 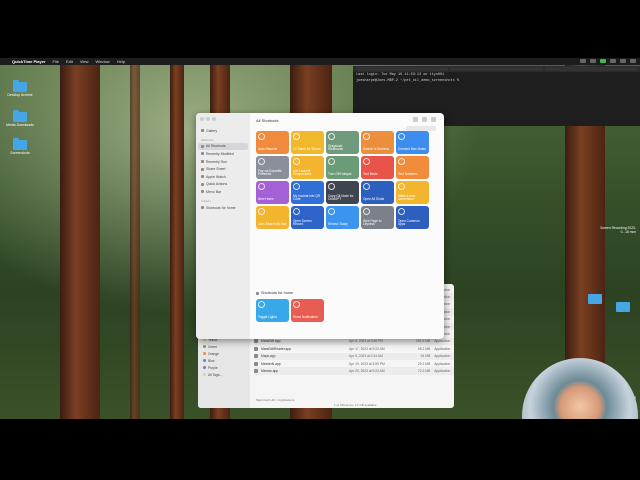 I want to click on file-date: Apr 20, 2023 at 9:24 AM, so click(x=367, y=370).